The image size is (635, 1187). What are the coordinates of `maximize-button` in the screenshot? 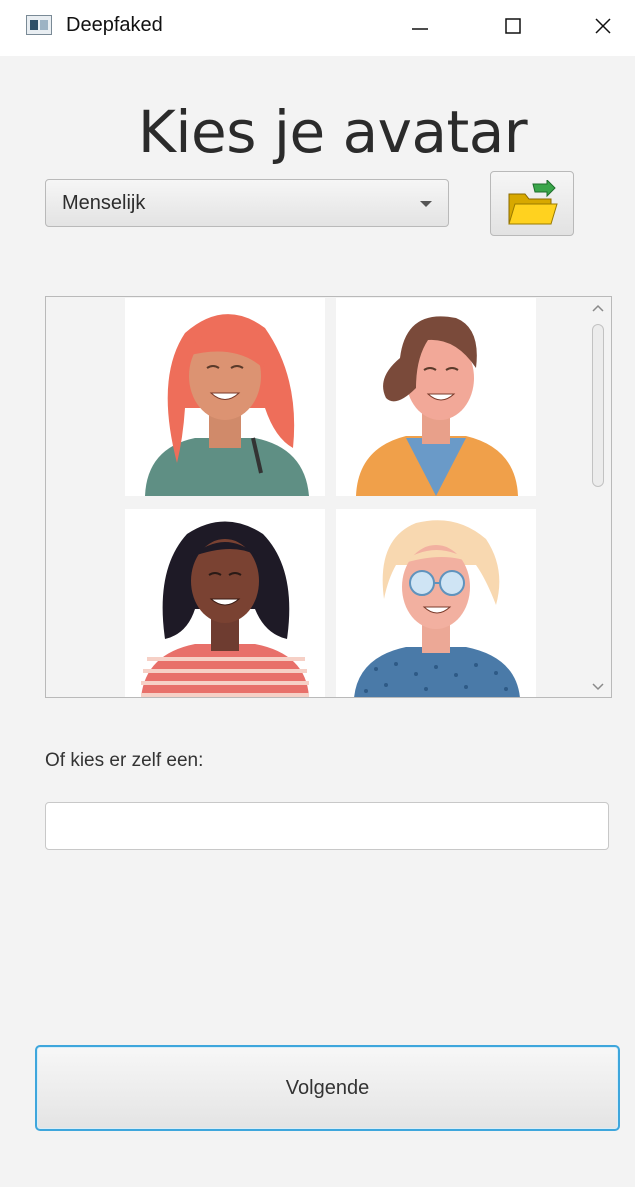 It's located at (513, 28).